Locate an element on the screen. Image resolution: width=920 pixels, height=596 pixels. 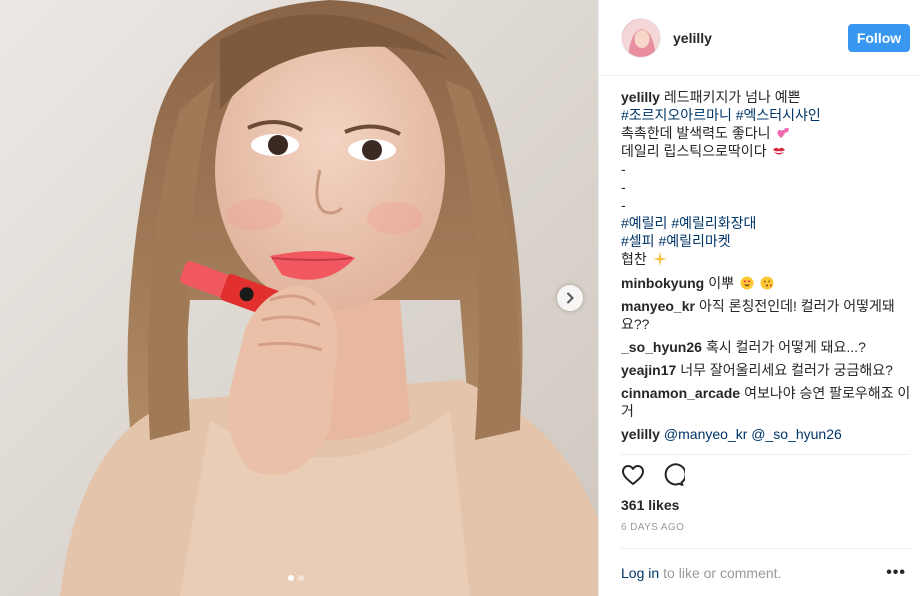
avatar is located at coordinates (641, 37).